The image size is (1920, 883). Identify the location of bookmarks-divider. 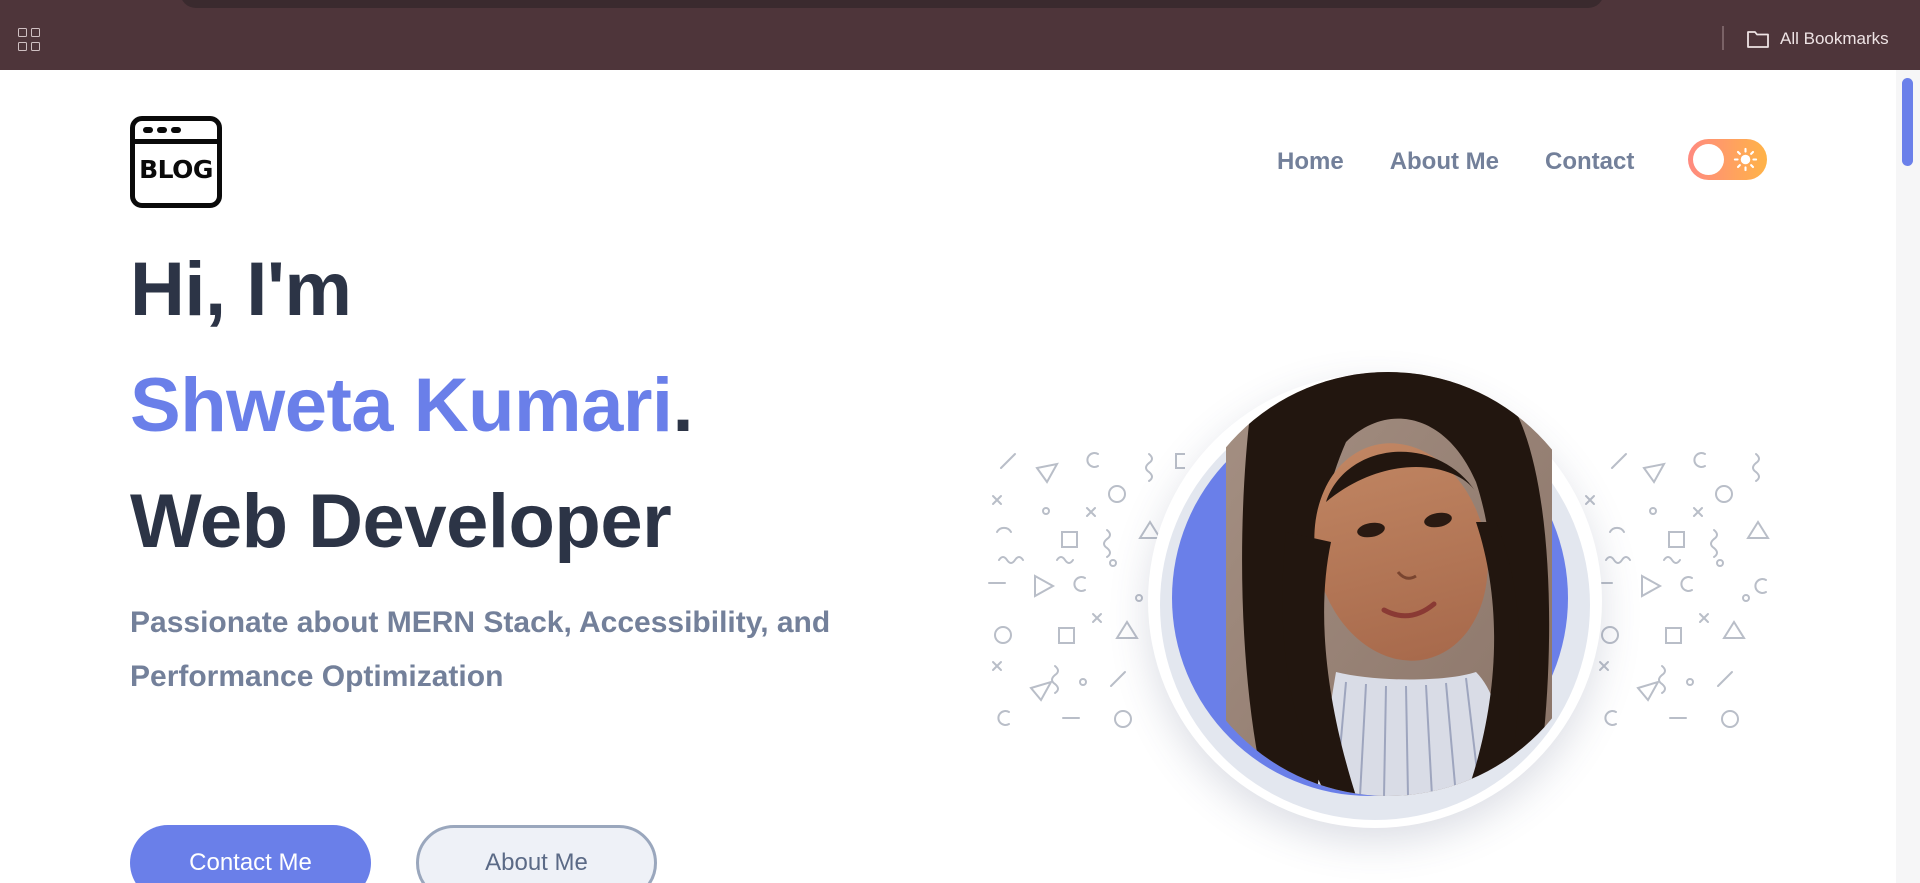
(1723, 38).